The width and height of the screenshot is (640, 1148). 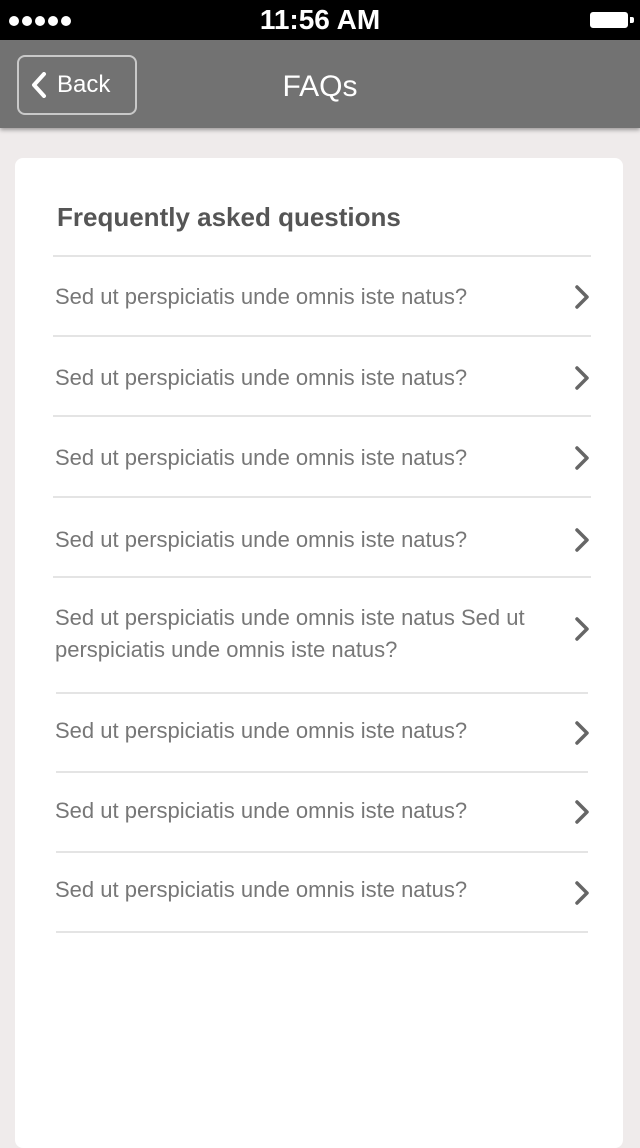 I want to click on back-button-label: Back, so click(x=84, y=84).